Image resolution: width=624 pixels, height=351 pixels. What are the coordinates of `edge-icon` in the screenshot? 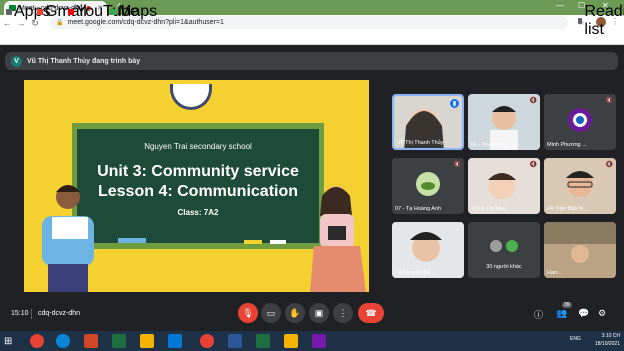 It's located at (63, 341).